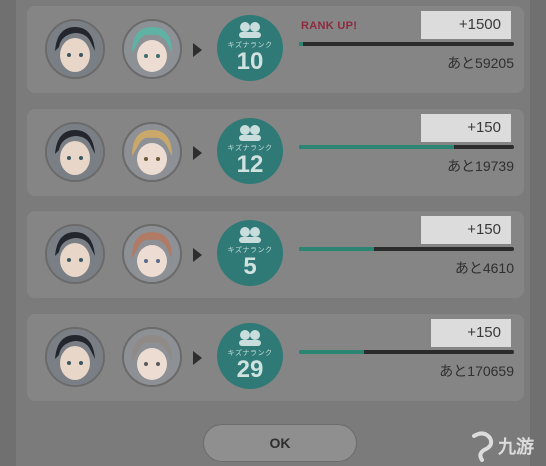  What do you see at coordinates (250, 369) in the screenshot?
I see `rank-number: 29` at bounding box center [250, 369].